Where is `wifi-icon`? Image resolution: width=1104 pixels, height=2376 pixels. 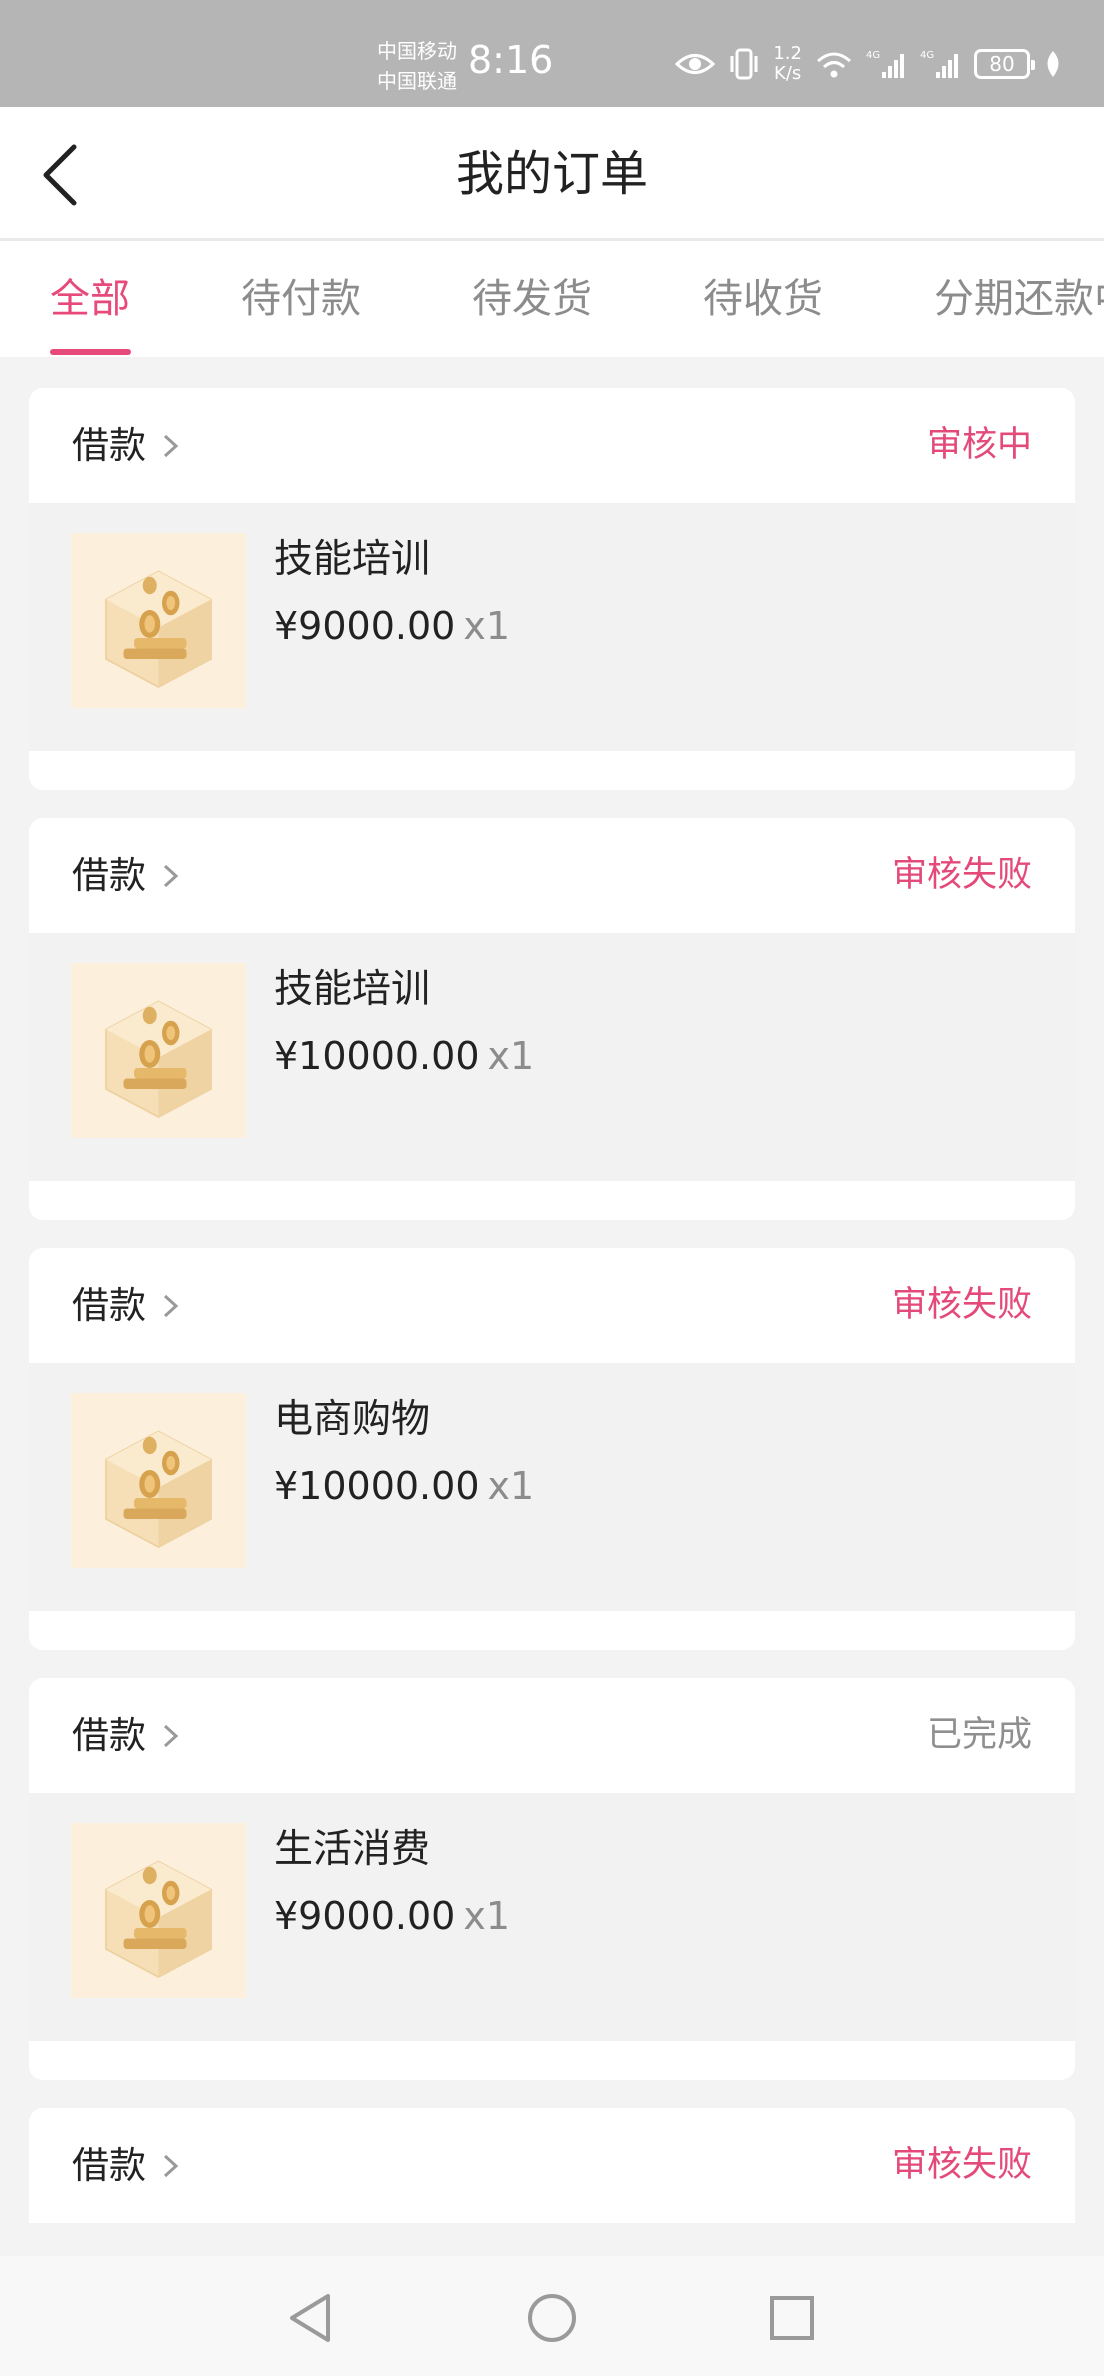
wifi-icon is located at coordinates (834, 65).